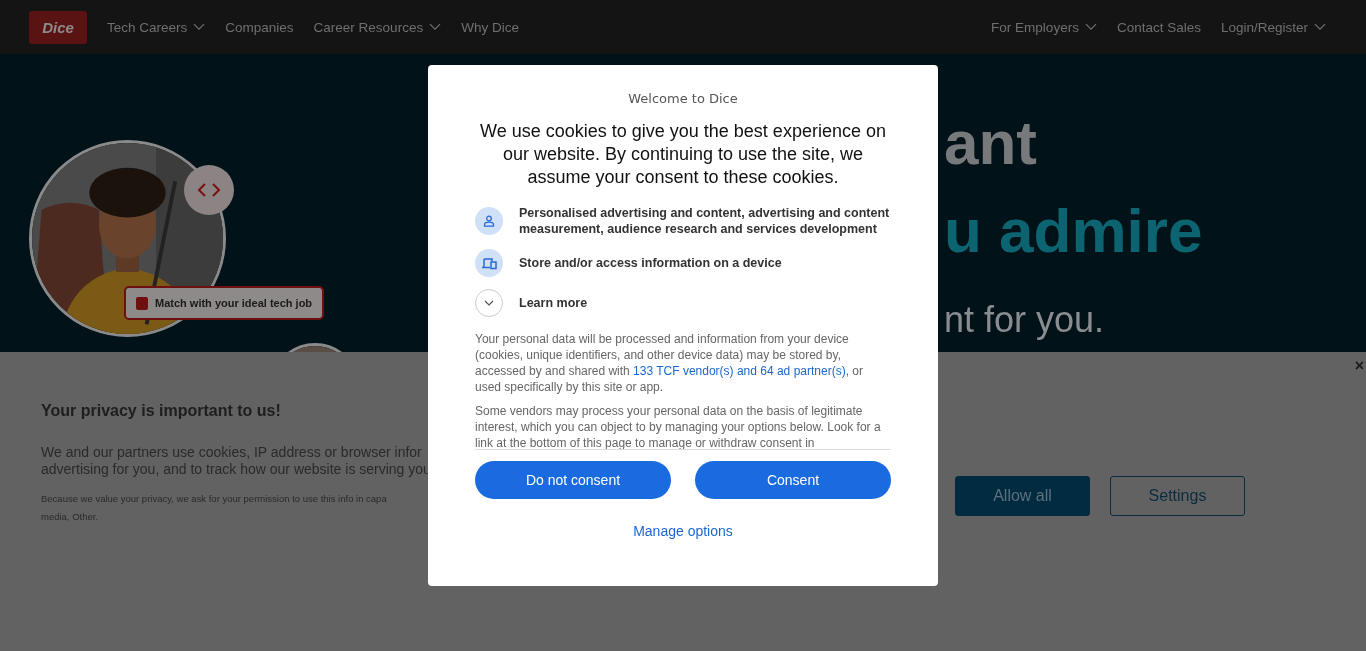  Describe the element at coordinates (573, 480) in the screenshot. I see `do-not-consent-button: Do not consent` at that location.